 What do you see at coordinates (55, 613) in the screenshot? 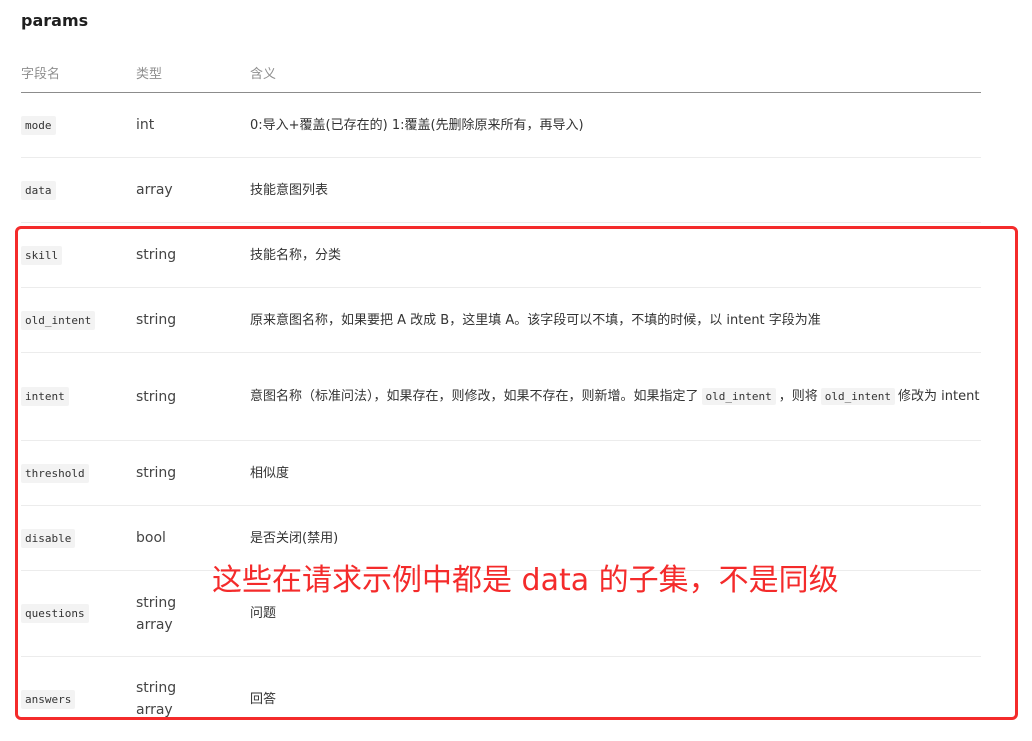
I see `field-name: questions` at bounding box center [55, 613].